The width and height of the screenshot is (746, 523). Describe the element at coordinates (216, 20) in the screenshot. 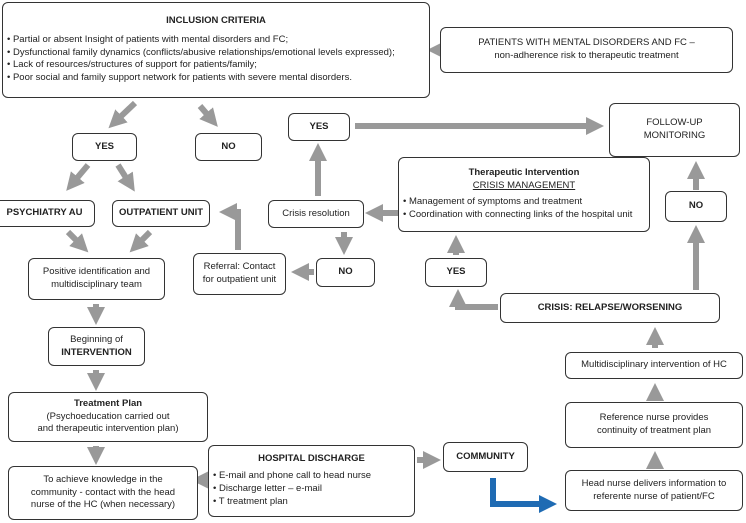

I see `inclusion-title: INCLUSION CRITERIA` at that location.